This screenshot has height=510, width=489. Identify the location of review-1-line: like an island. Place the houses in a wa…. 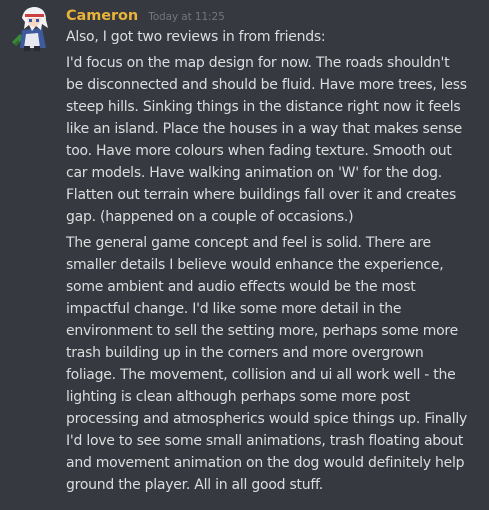
(264, 129).